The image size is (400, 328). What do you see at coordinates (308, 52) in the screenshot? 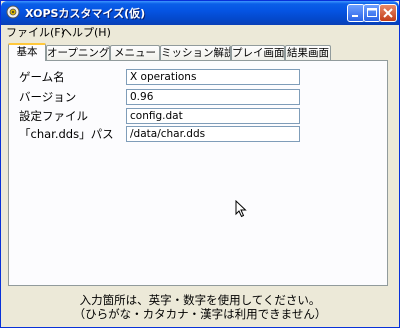
I see `tab-result-screen: 結果画面` at bounding box center [308, 52].